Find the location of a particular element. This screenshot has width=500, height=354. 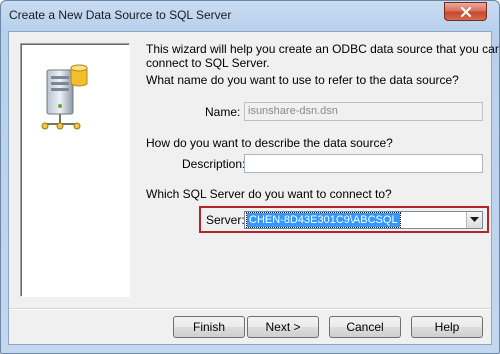

next-button: Next > is located at coordinates (283, 327).